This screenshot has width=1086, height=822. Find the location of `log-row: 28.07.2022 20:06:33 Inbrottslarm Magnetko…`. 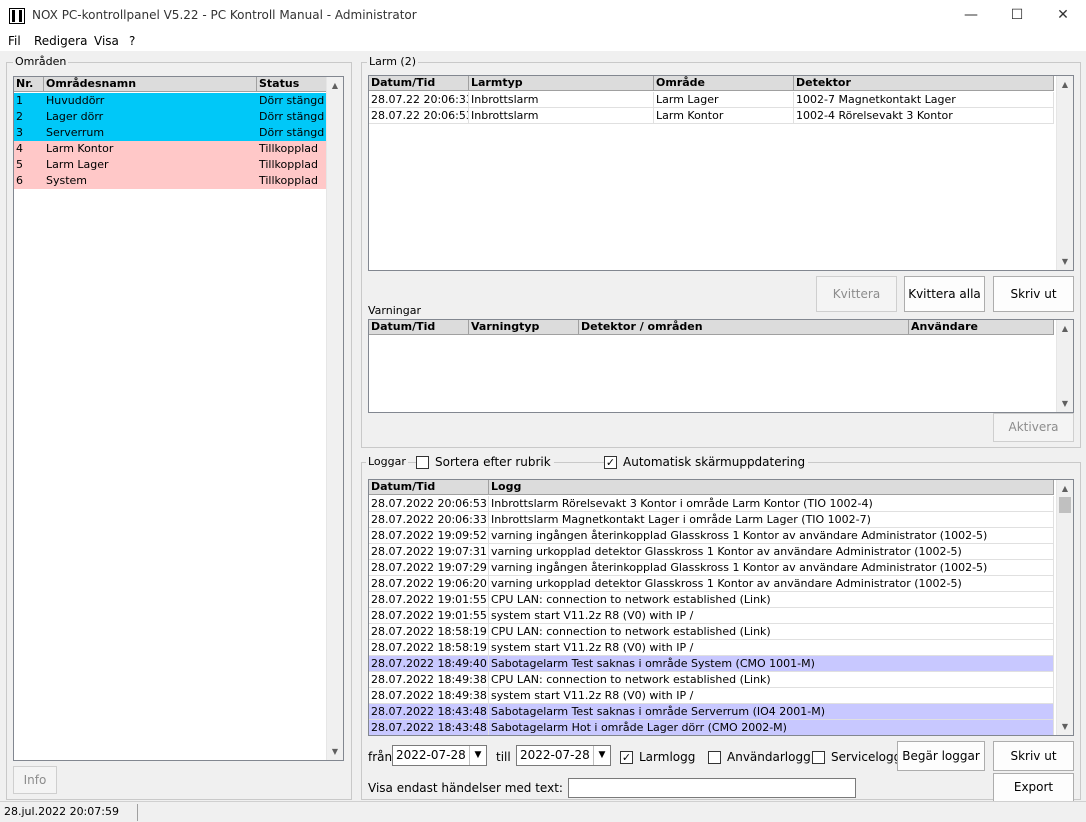

log-row: 28.07.2022 20:06:33 Inbrottslarm Magnetko… is located at coordinates (711, 520).